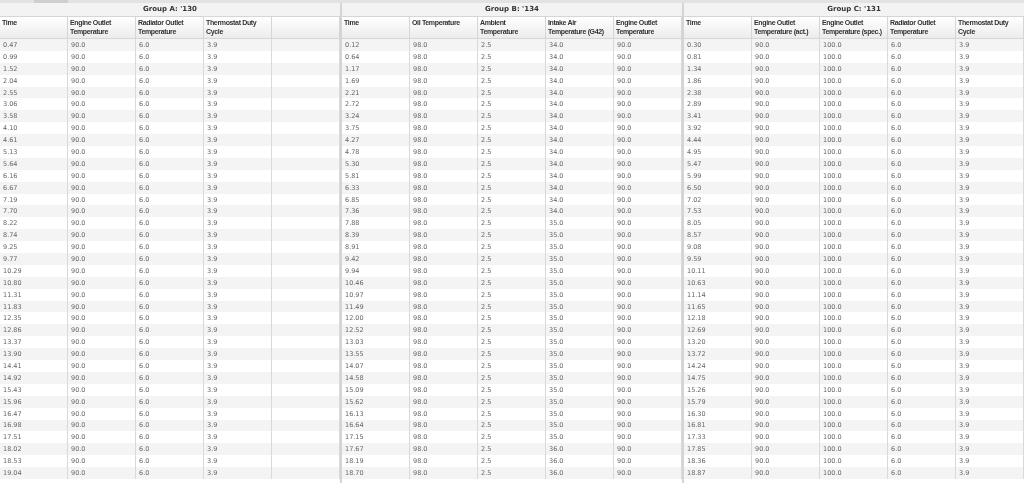 This screenshot has width=1024, height=483. What do you see at coordinates (51, 1) in the screenshot?
I see `tab-strip` at bounding box center [51, 1].